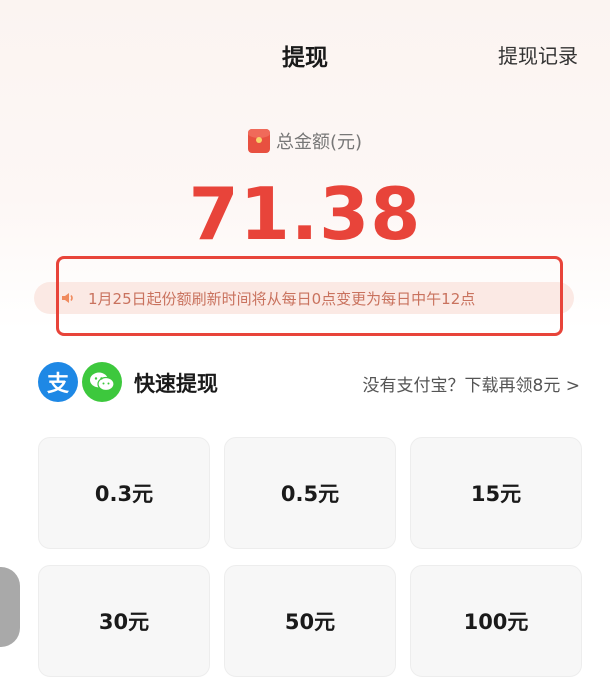  I want to click on floating-assistive-handle, so click(10, 607).